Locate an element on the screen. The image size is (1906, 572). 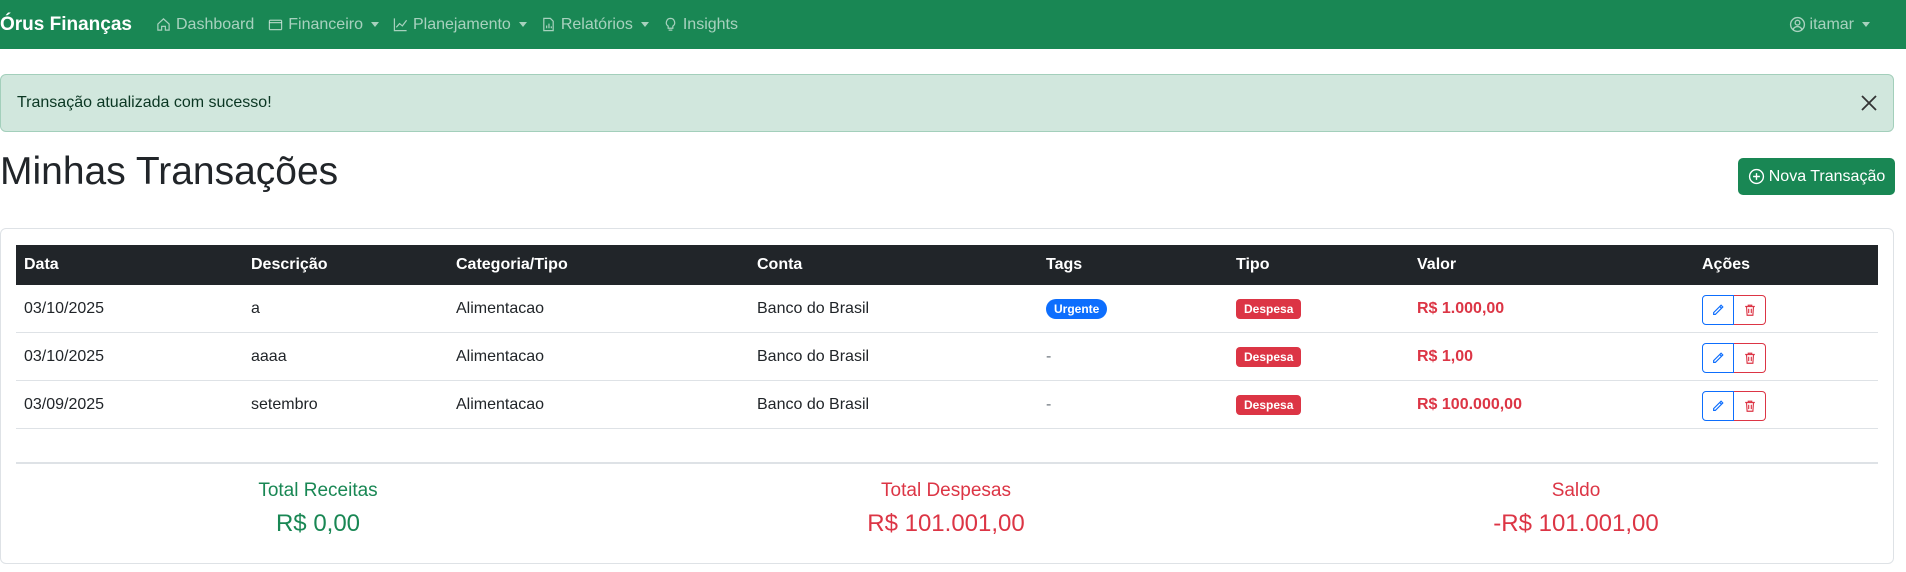
total-despesas-value: R$ 101.001,00 is located at coordinates (946, 523).